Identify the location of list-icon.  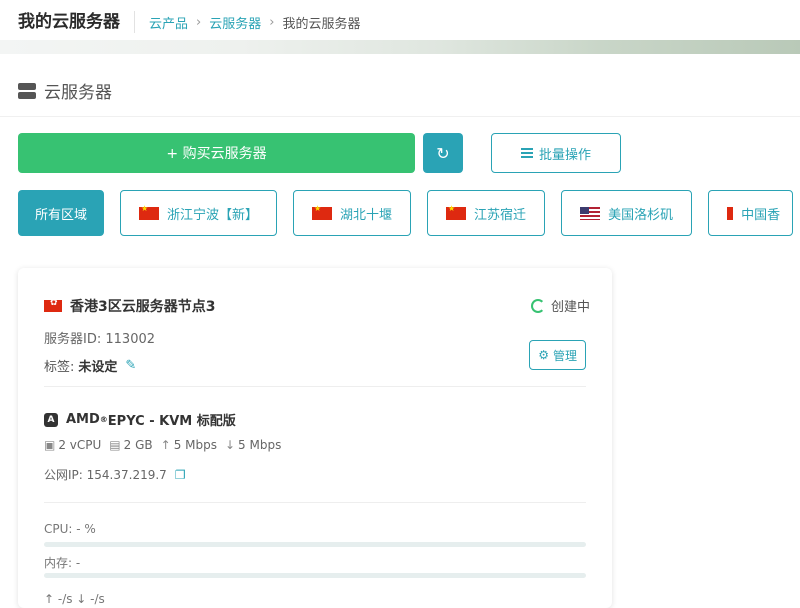
(526, 153).